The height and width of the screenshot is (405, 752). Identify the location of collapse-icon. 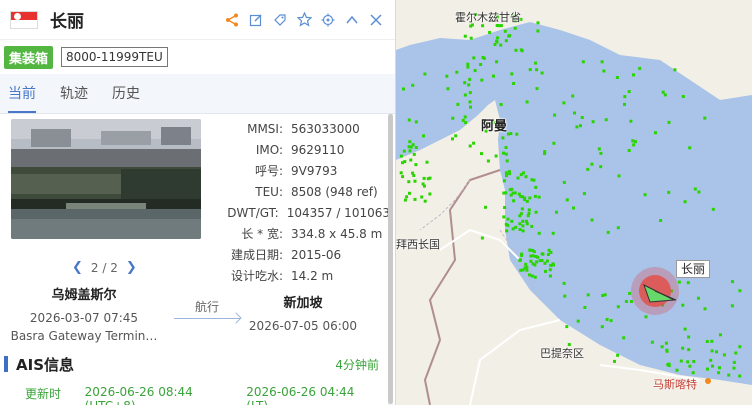
(352, 20).